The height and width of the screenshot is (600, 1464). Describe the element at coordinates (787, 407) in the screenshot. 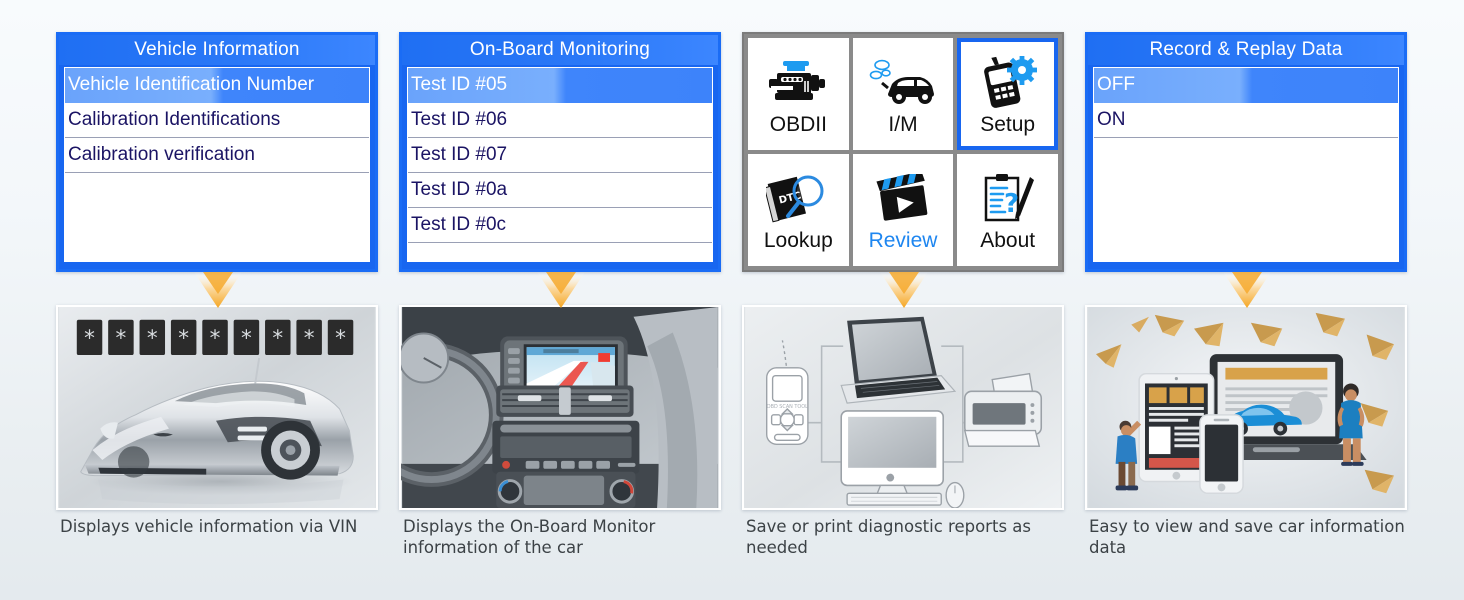

I see `svg-text: OBD SCAN TOOL` at that location.